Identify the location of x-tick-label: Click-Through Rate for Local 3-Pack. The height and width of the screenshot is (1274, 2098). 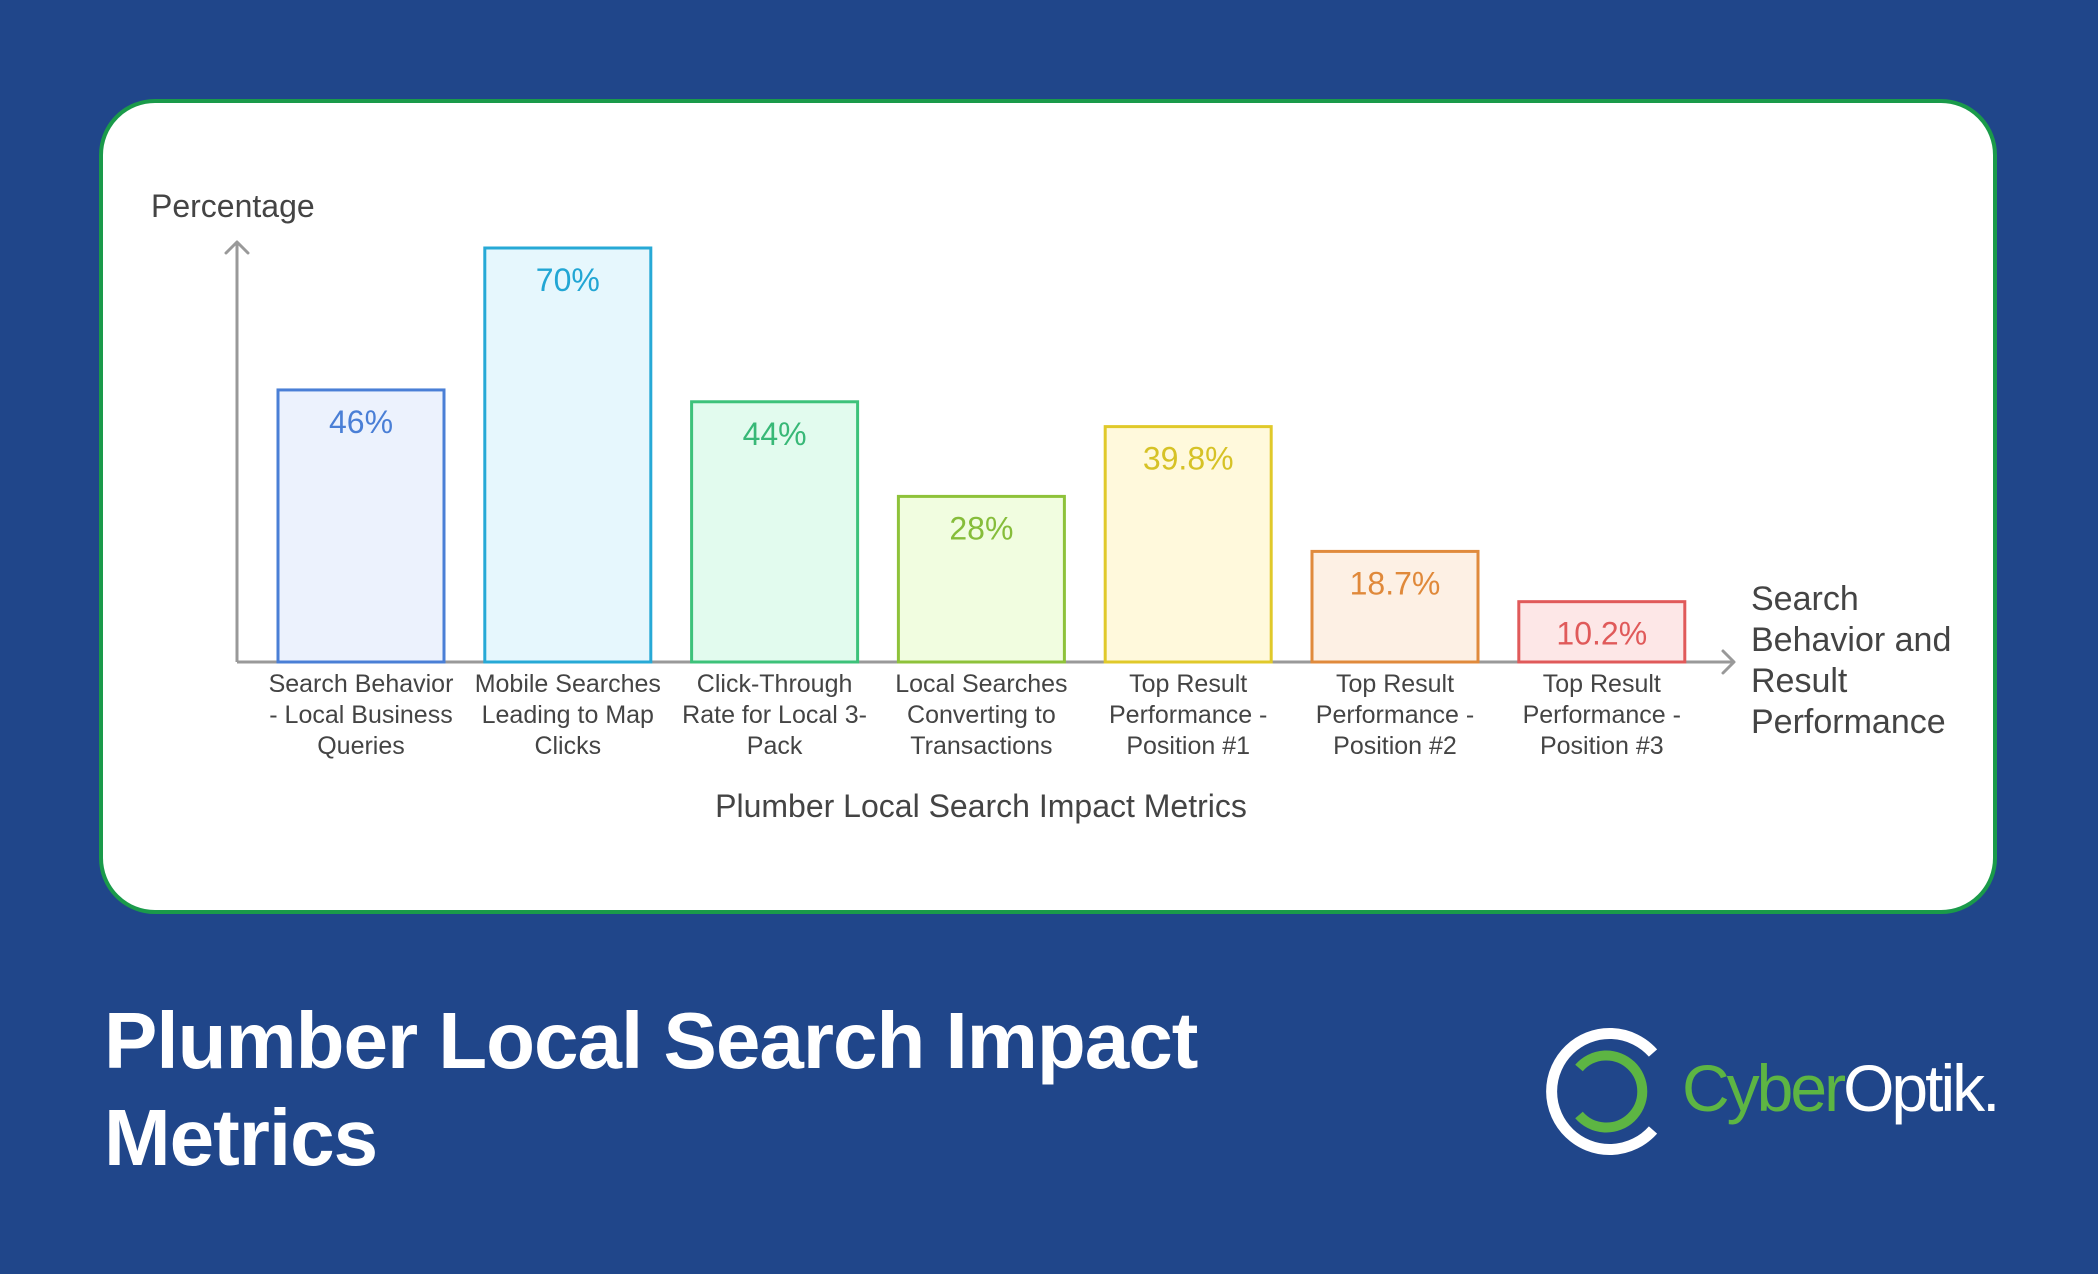
(774, 715).